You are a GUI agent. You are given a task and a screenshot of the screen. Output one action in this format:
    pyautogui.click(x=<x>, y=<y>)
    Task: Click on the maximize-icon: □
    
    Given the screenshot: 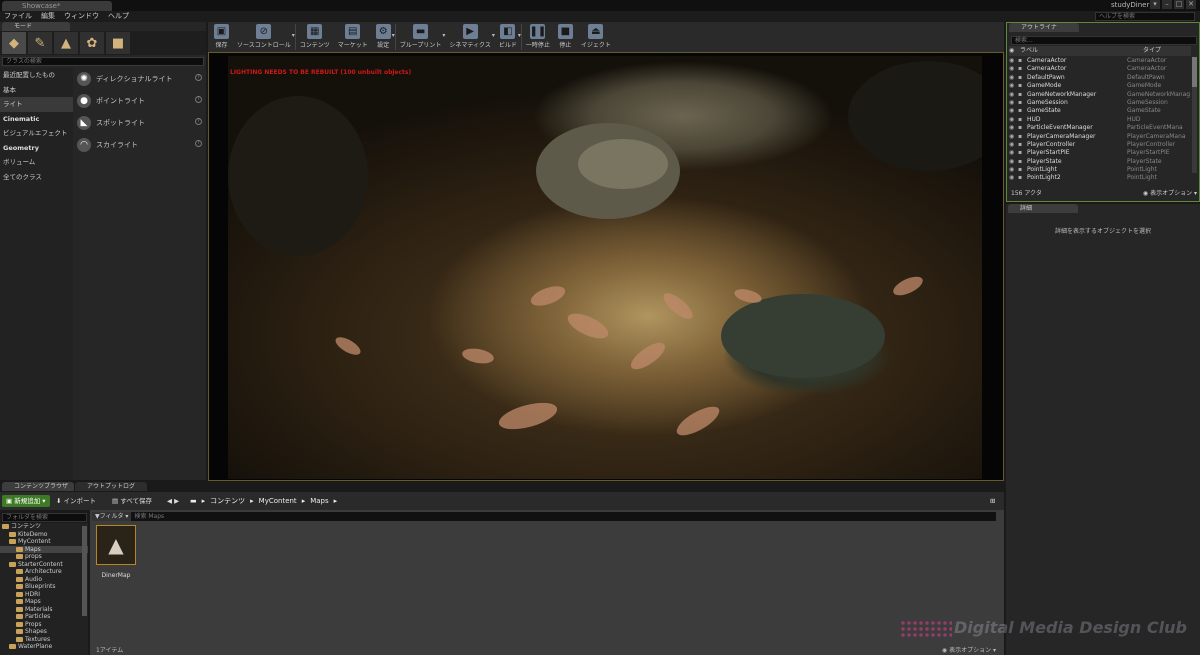 What is the action you would take?
    pyautogui.click(x=1179, y=4)
    